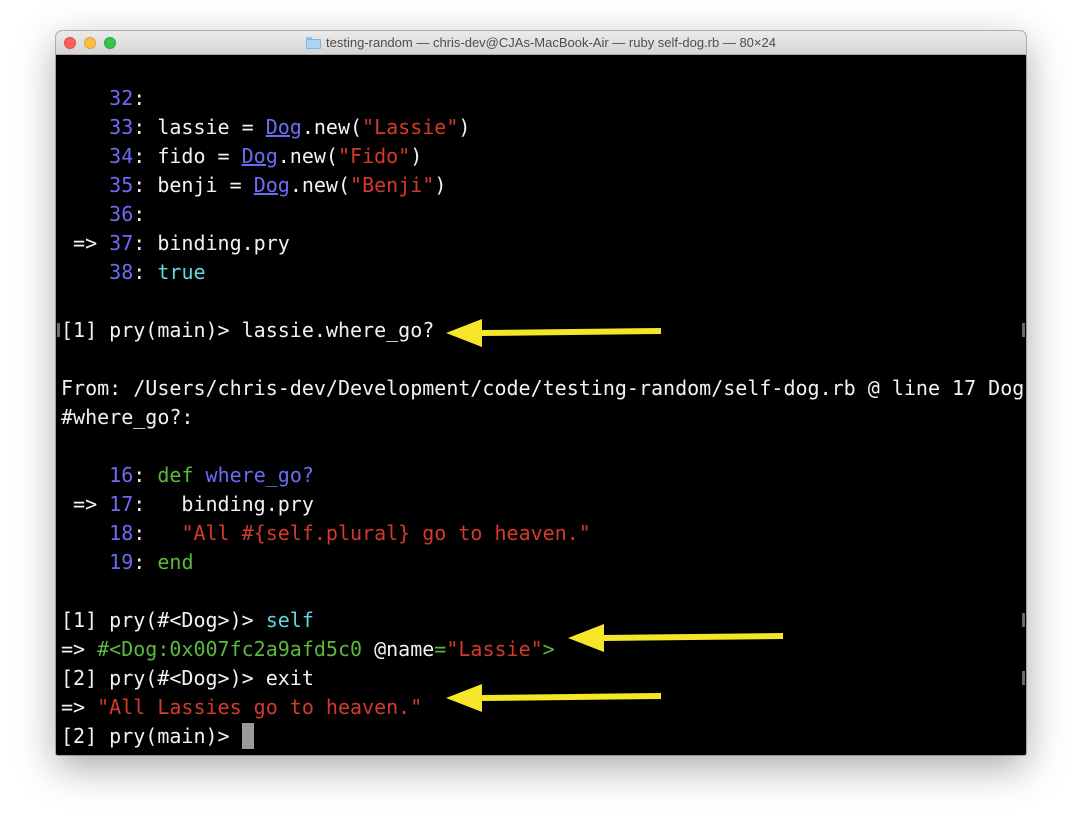 Image resolution: width=1082 pixels, height=836 pixels. Describe the element at coordinates (127, 214) in the screenshot. I see `code-line-36: 36:` at that location.